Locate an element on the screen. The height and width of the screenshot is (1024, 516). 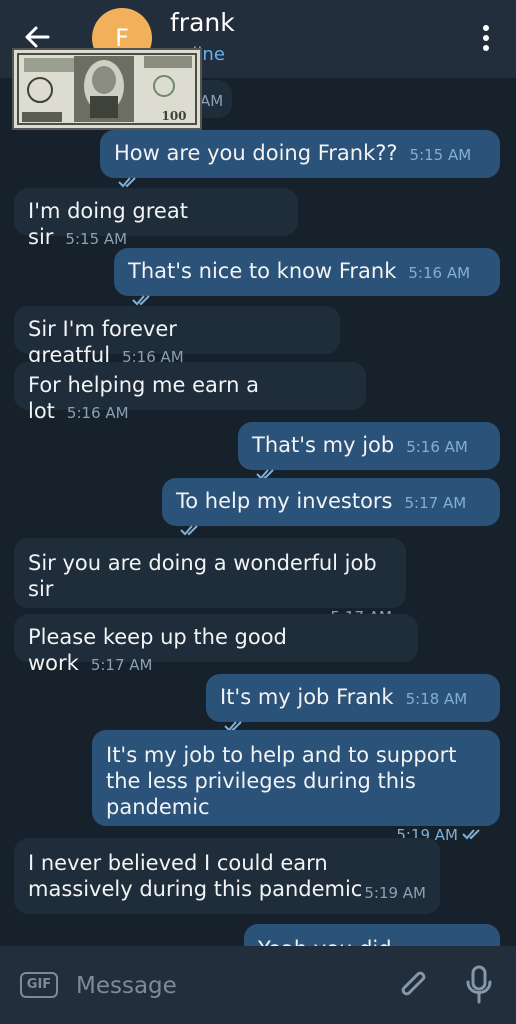
microphone-icon is located at coordinates (479, 984).